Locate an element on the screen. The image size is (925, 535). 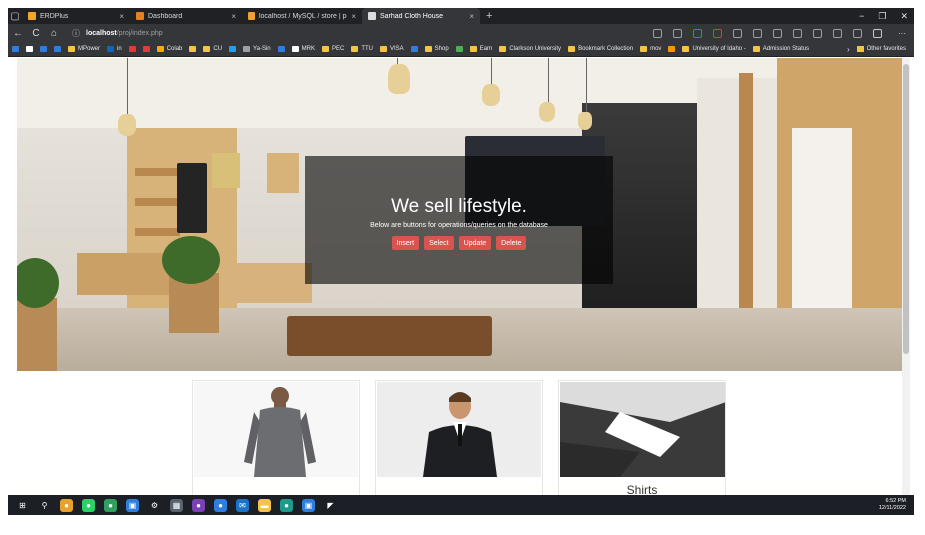
select-button: Select is located at coordinates (439, 243).